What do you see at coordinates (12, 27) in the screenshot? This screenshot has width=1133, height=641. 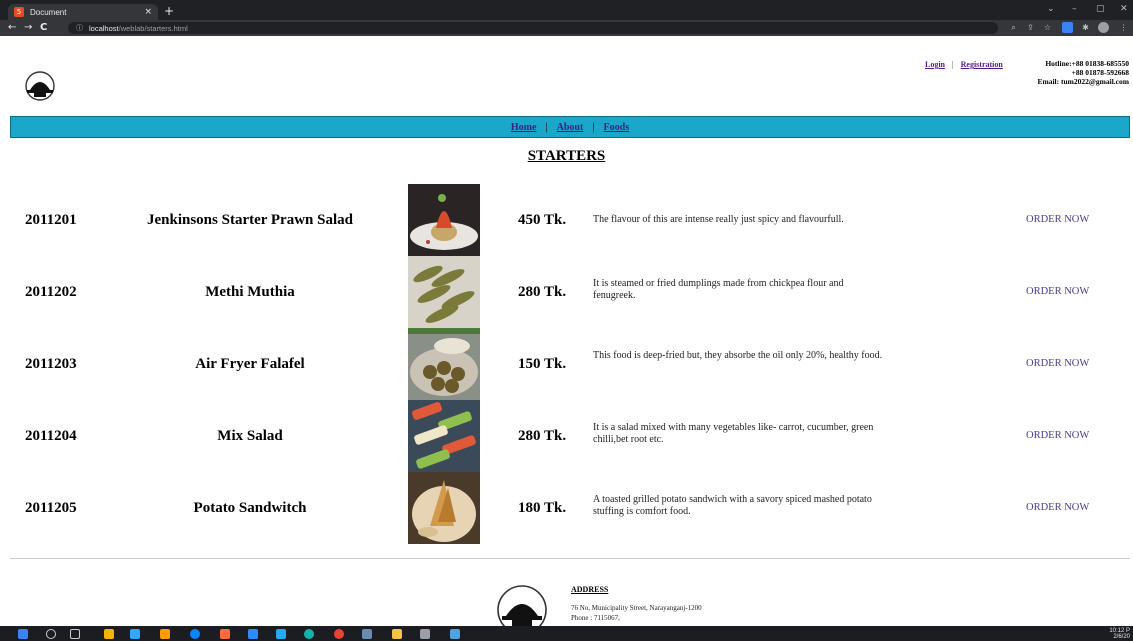 I see `back-button: ←` at bounding box center [12, 27].